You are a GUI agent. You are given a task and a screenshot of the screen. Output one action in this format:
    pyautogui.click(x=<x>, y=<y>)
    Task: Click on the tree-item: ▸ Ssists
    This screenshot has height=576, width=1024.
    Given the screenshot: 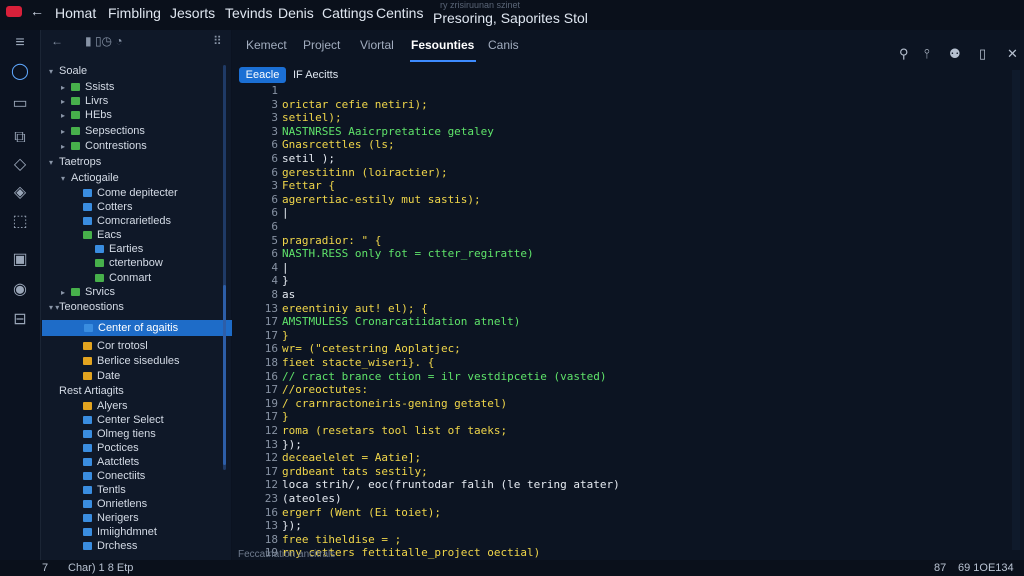 What is the action you would take?
    pyautogui.click(x=77, y=87)
    